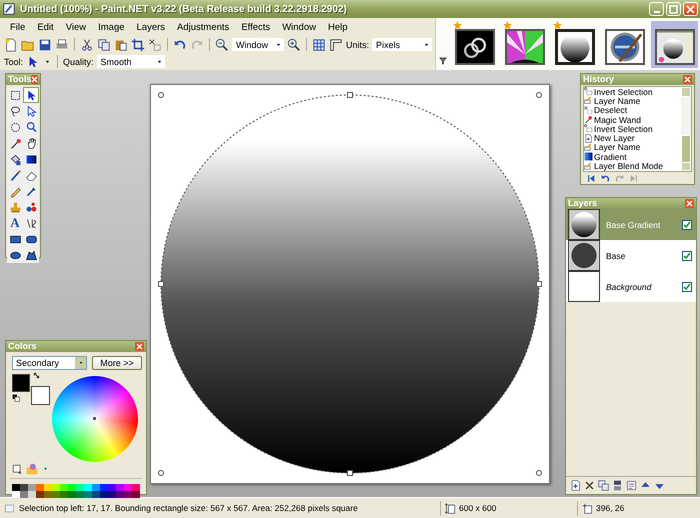 The image size is (700, 518). Describe the element at coordinates (575, 485) in the screenshot. I see `add-layer-icon` at that location.